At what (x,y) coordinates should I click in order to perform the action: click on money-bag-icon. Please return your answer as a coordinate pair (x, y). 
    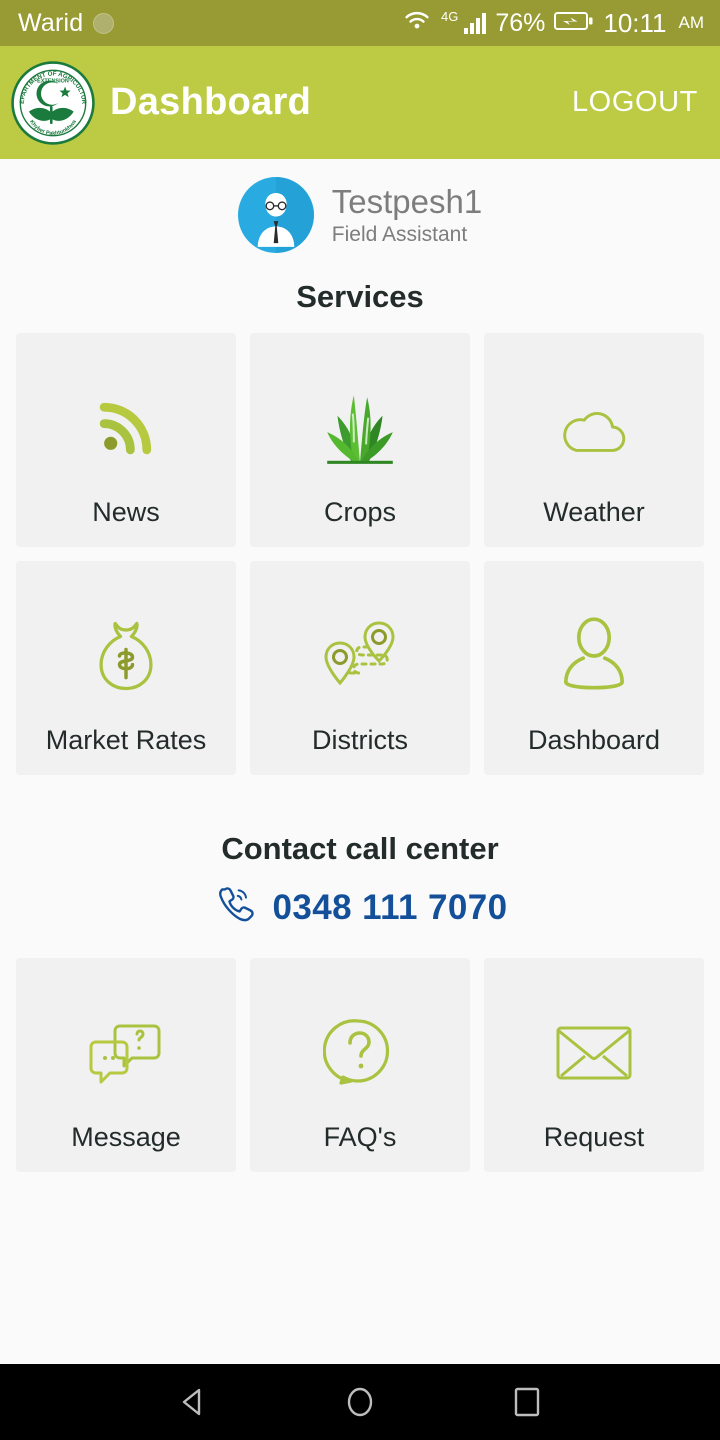
    Looking at the image, I should click on (126, 656).